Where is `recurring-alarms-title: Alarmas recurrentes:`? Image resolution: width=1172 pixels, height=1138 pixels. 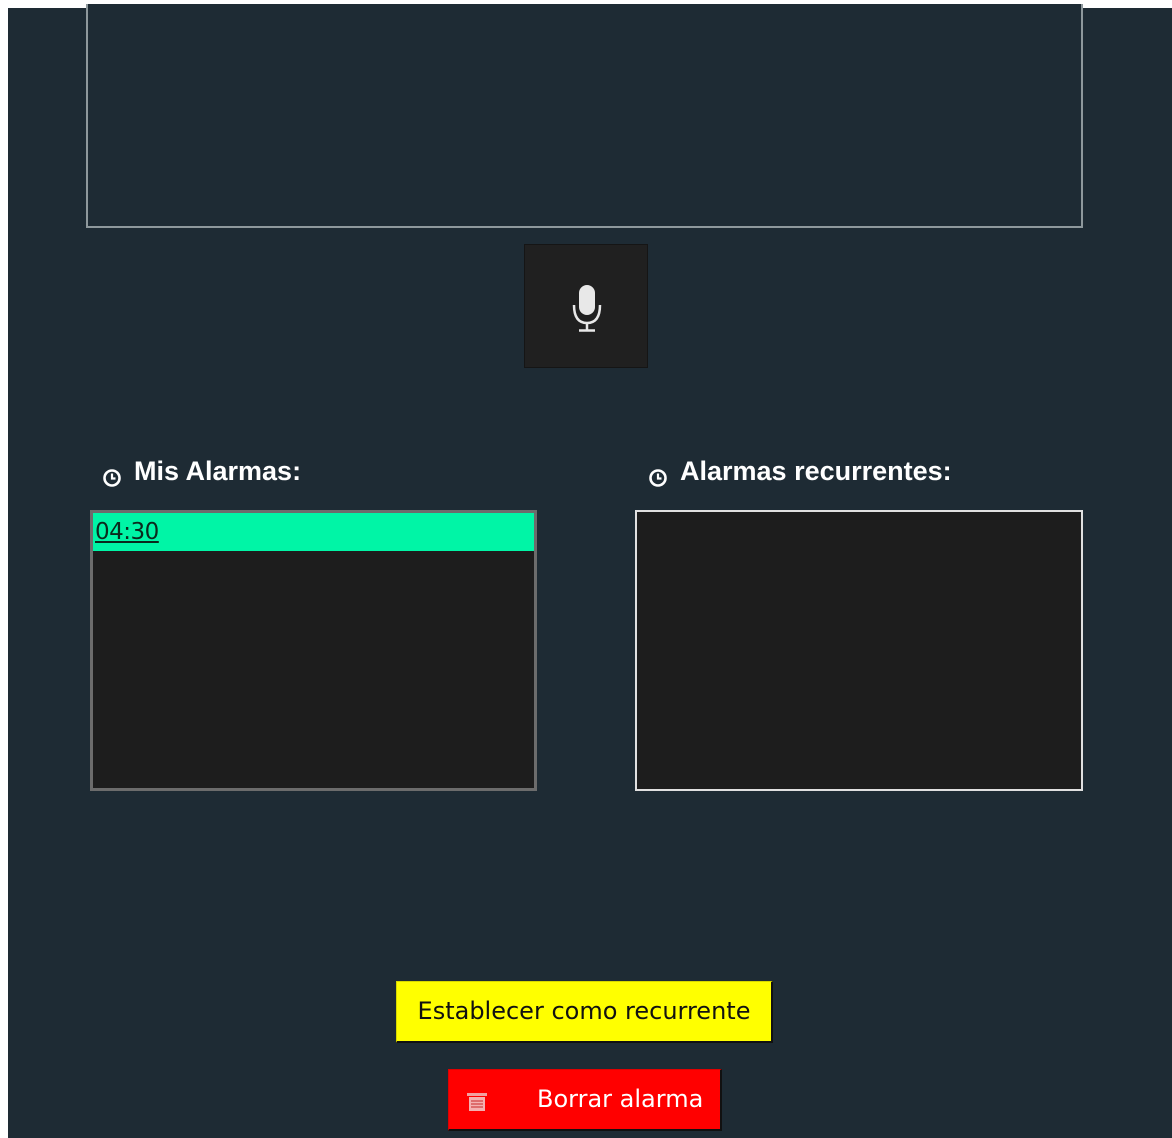 recurring-alarms-title: Alarmas recurrentes: is located at coordinates (816, 470).